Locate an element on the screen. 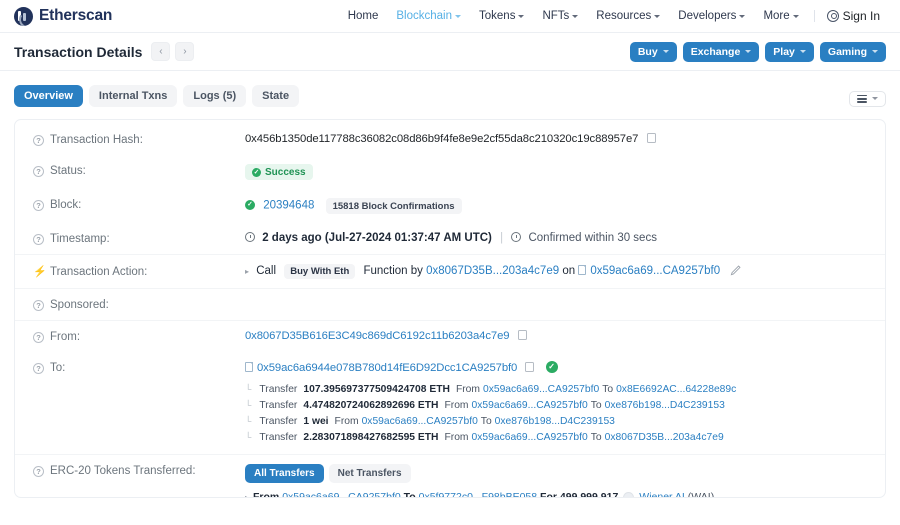  play-label: Play is located at coordinates (784, 51).